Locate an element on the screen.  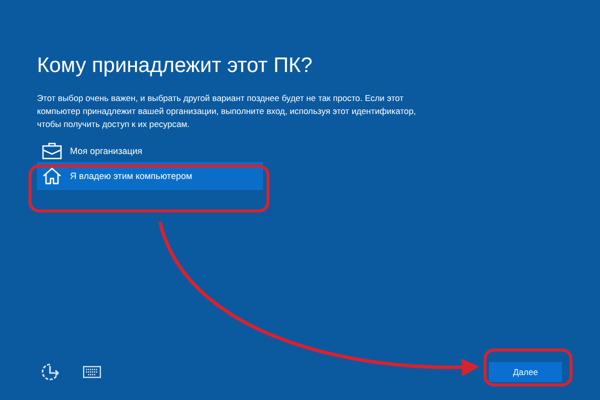
option-label: Моя организация is located at coordinates (106, 151).